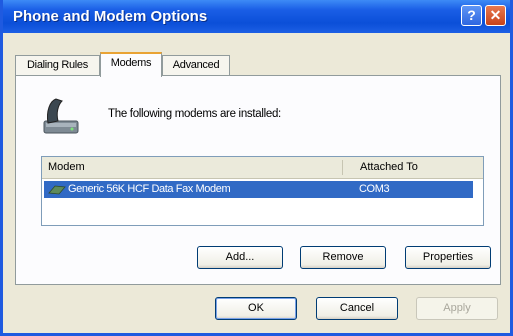 This screenshot has width=513, height=336. What do you see at coordinates (258, 189) in the screenshot?
I see `table-row: Generic 56K HCF Data Fax Modem COM3` at bounding box center [258, 189].